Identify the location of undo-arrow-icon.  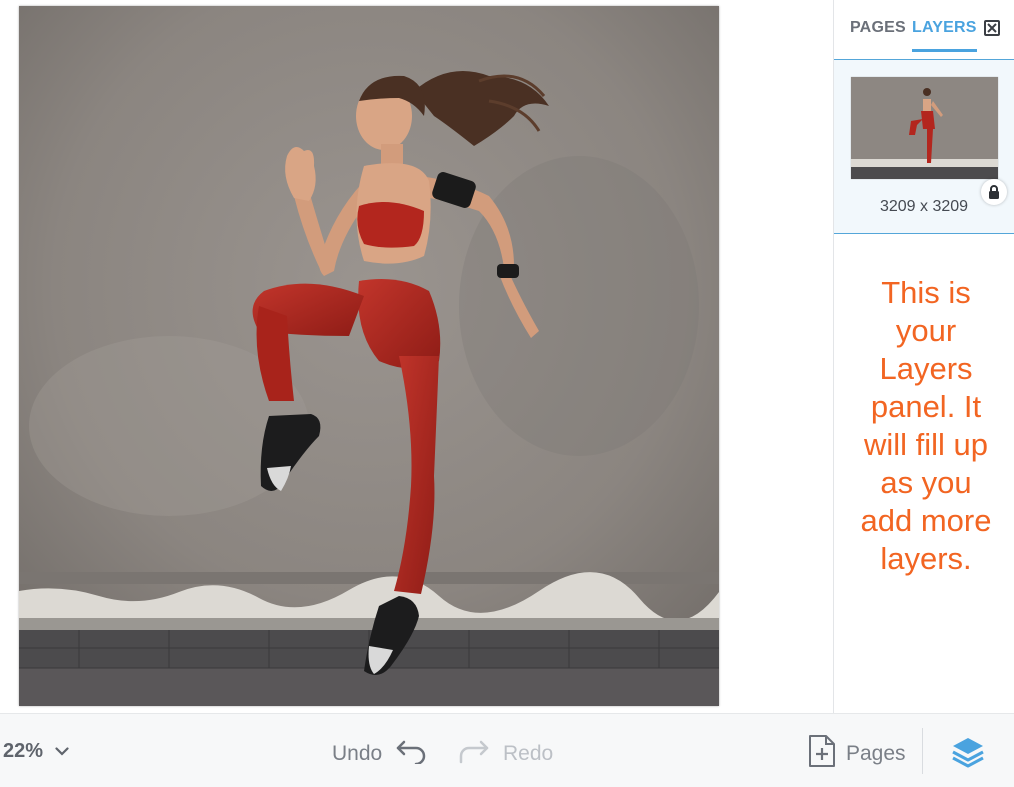
(412, 753).